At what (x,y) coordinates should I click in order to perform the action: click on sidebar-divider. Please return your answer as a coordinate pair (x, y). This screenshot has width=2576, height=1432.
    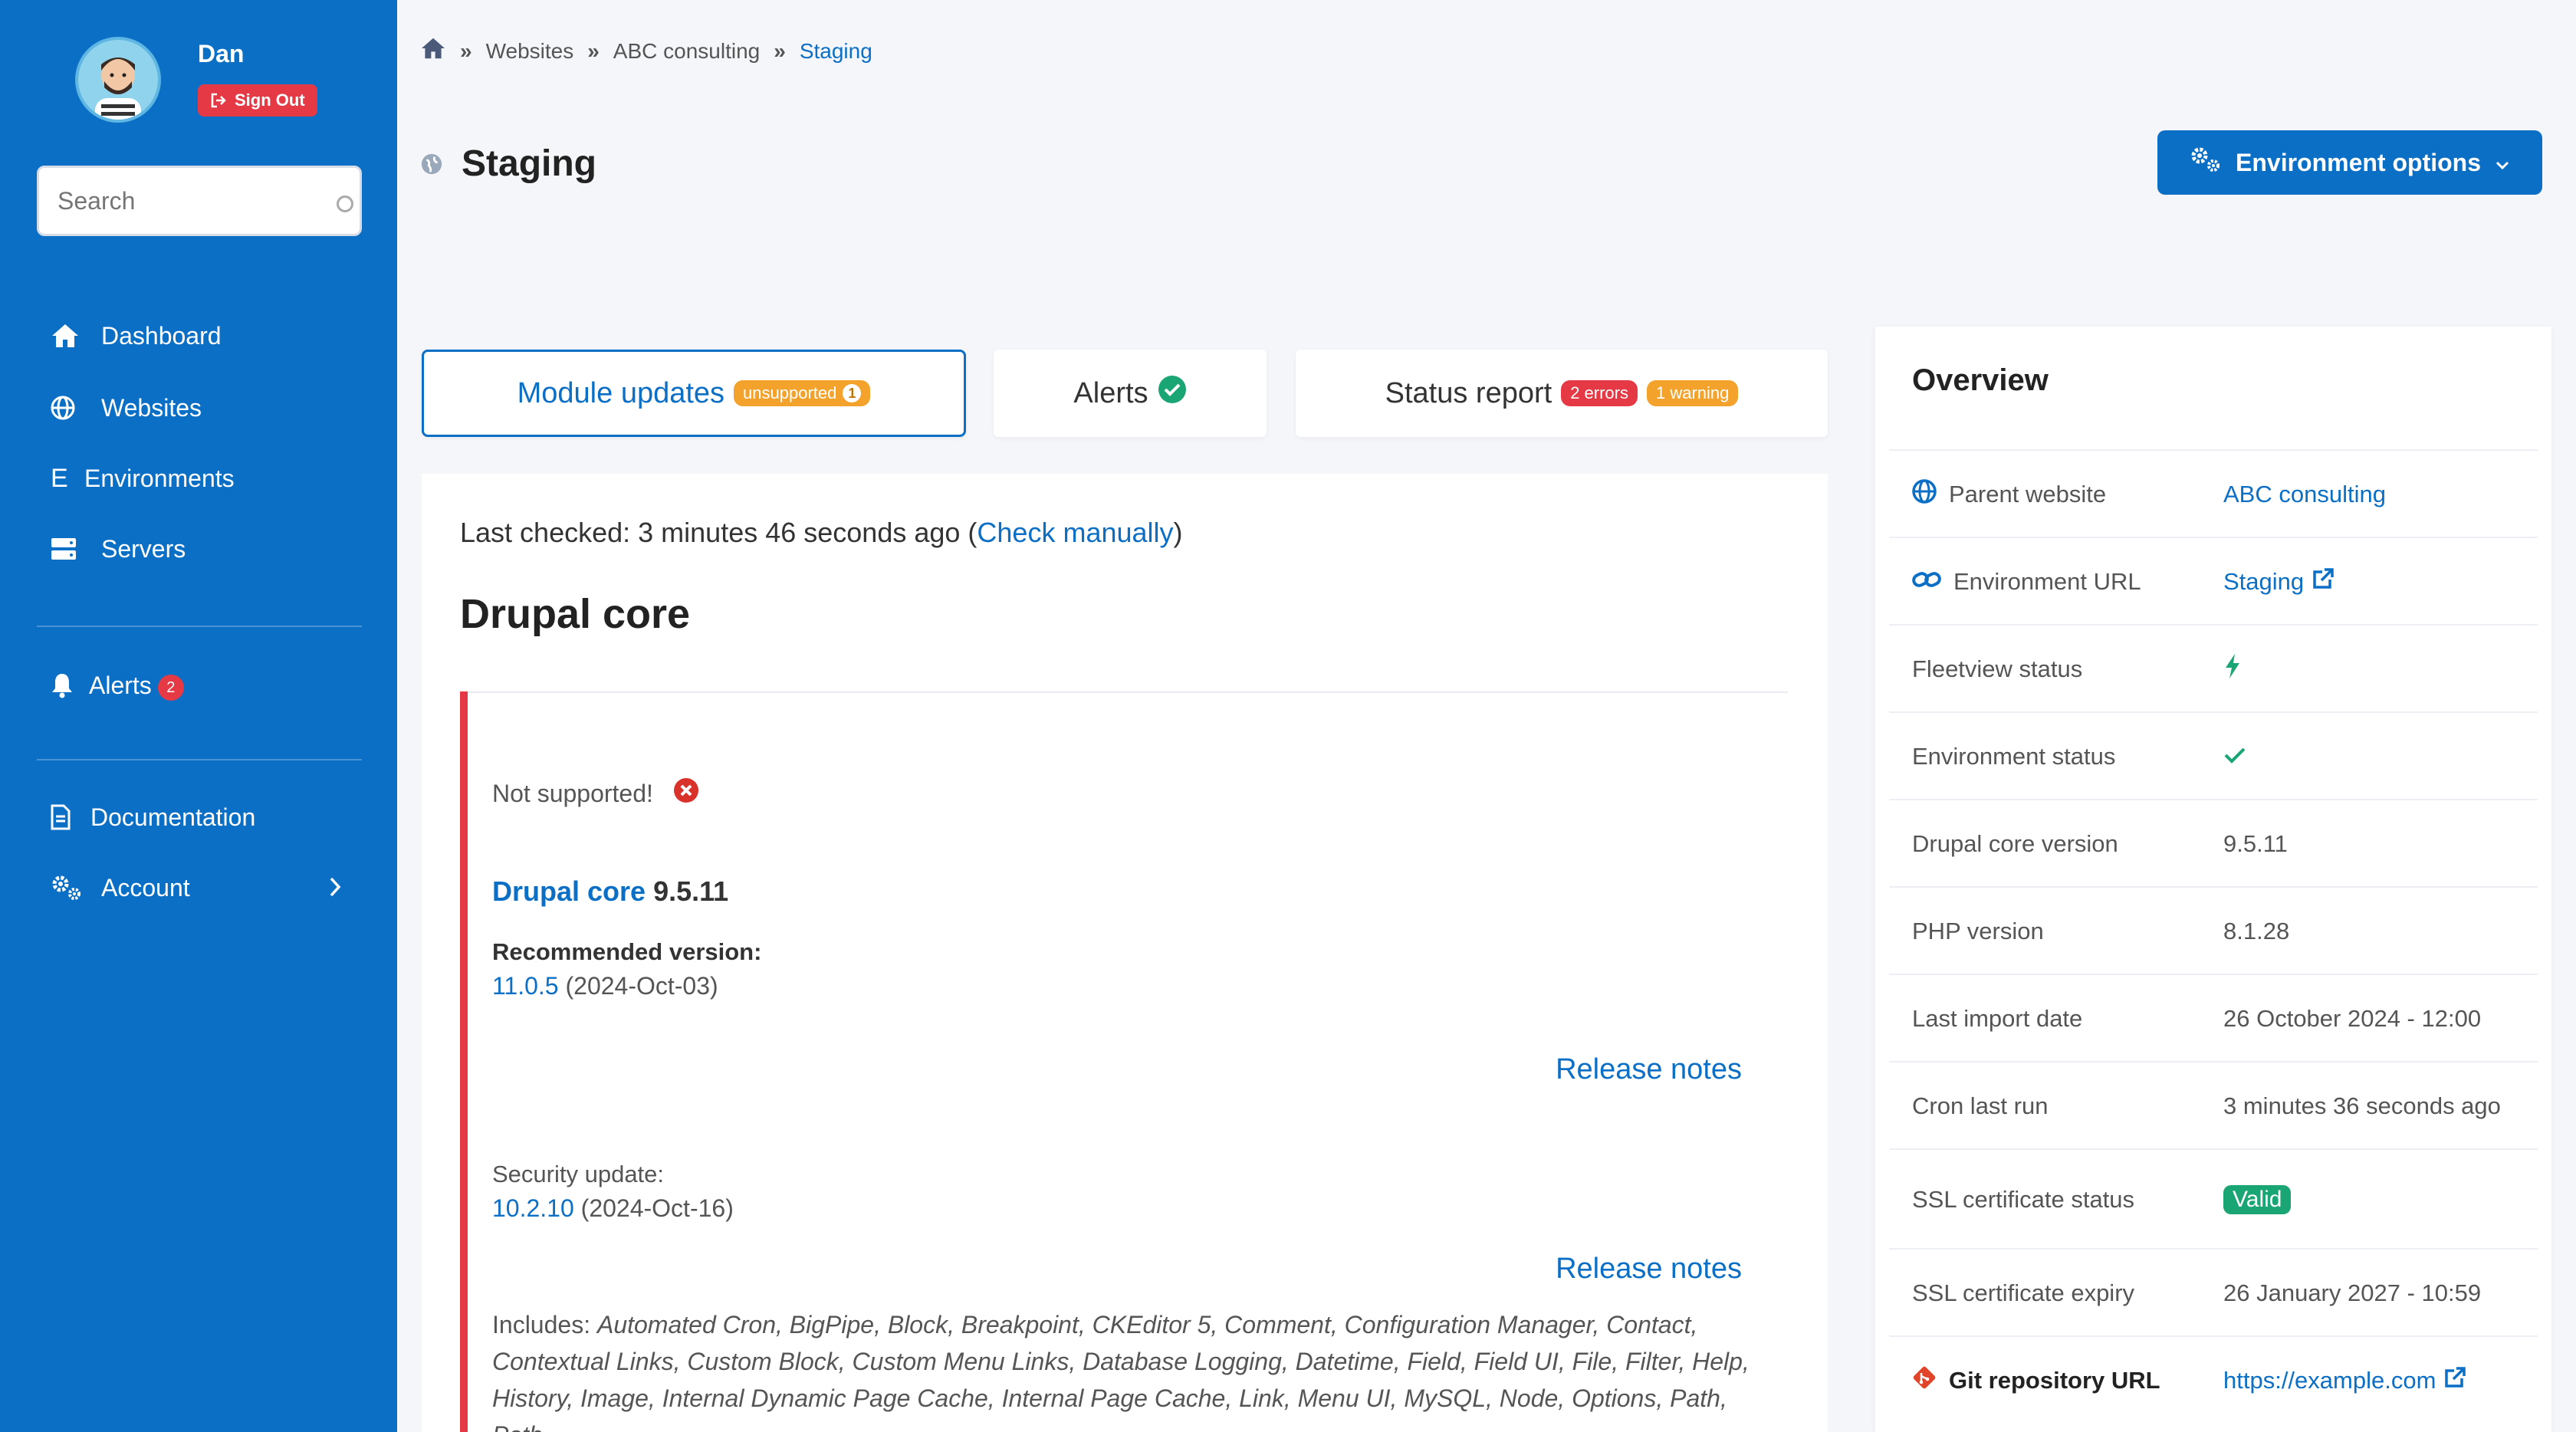
    Looking at the image, I should click on (199, 760).